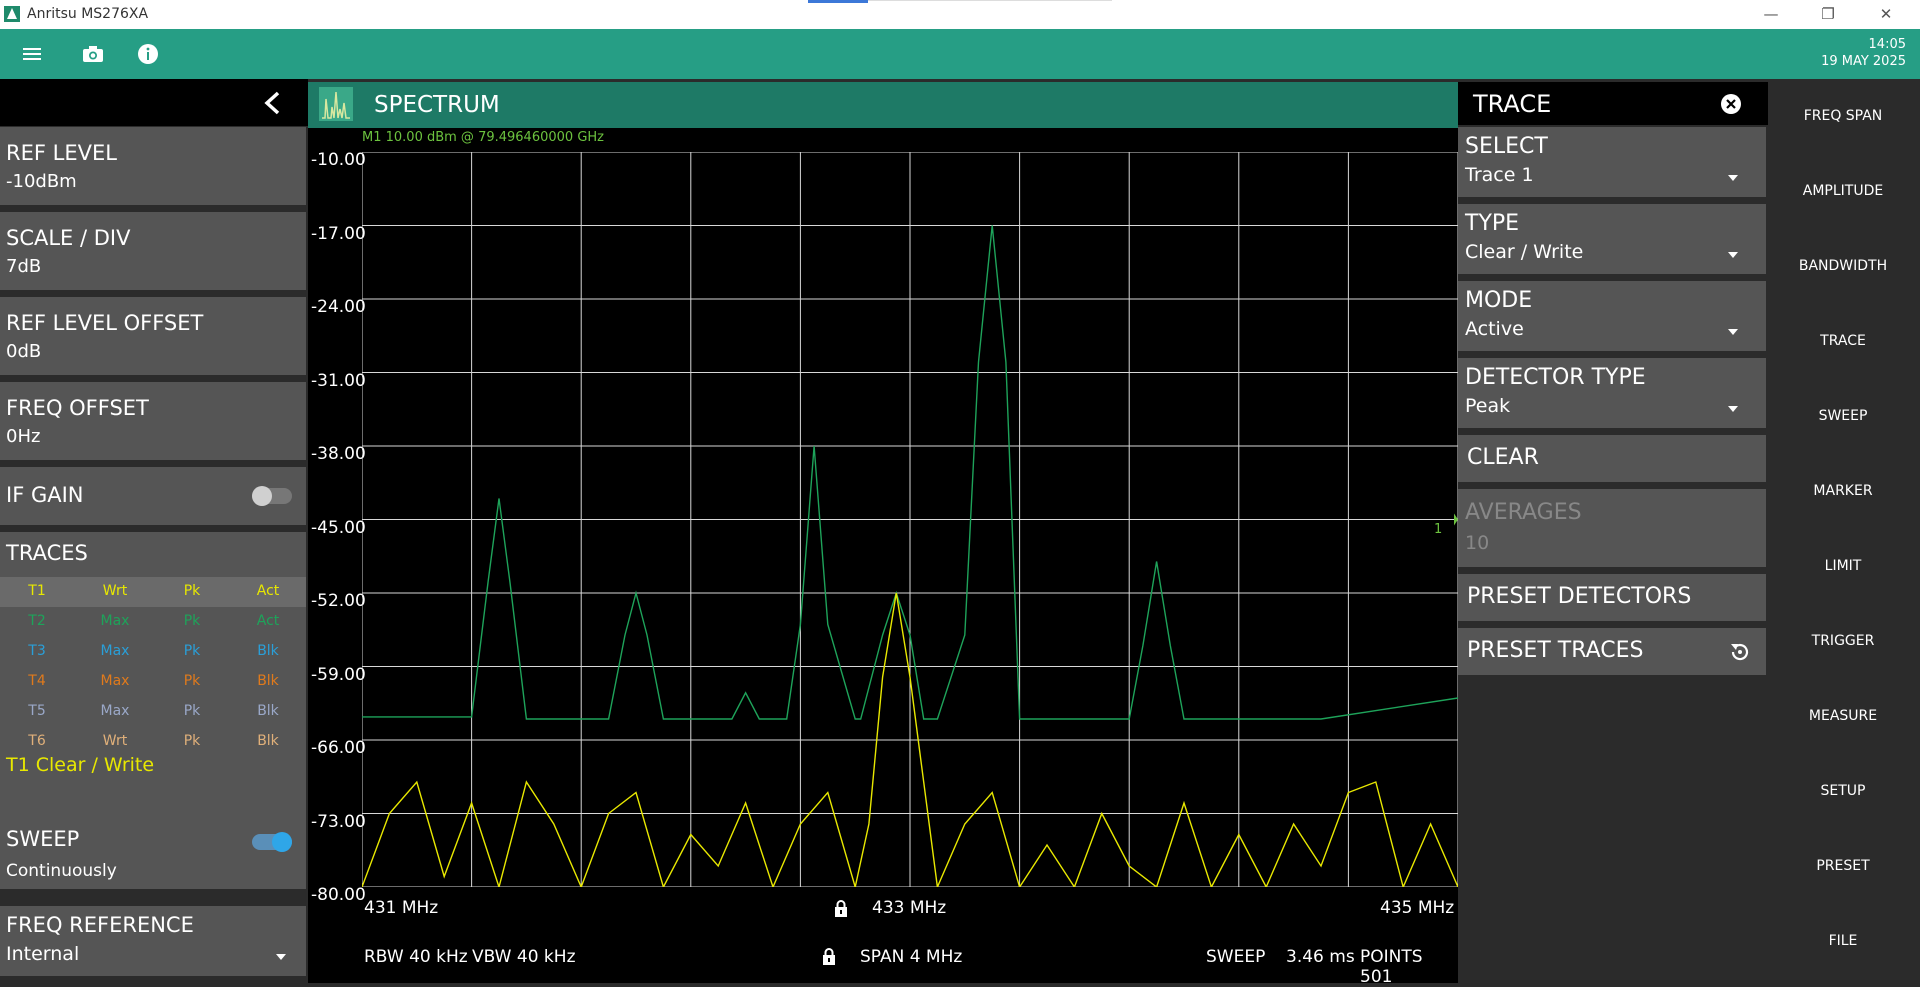 This screenshot has height=987, width=1920. I want to click on vbw-readout: VBW 40 kHz, so click(524, 957).